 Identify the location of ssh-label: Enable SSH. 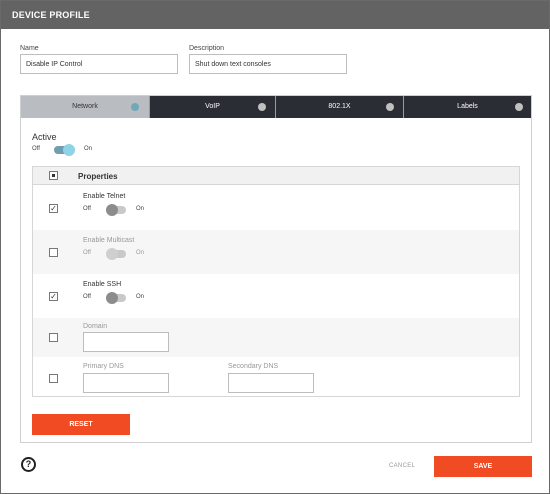
(102, 284).